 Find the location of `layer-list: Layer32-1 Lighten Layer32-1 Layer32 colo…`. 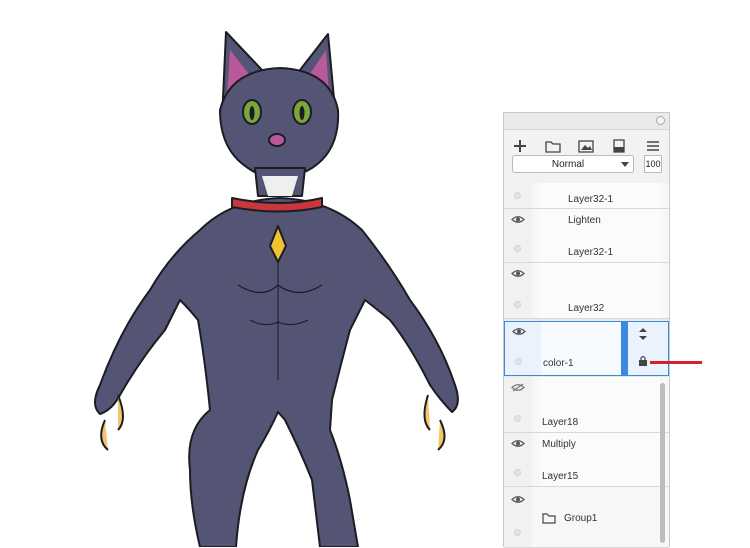

layer-list: Layer32-1 Lighten Layer32-1 Layer32 colo… is located at coordinates (586, 365).